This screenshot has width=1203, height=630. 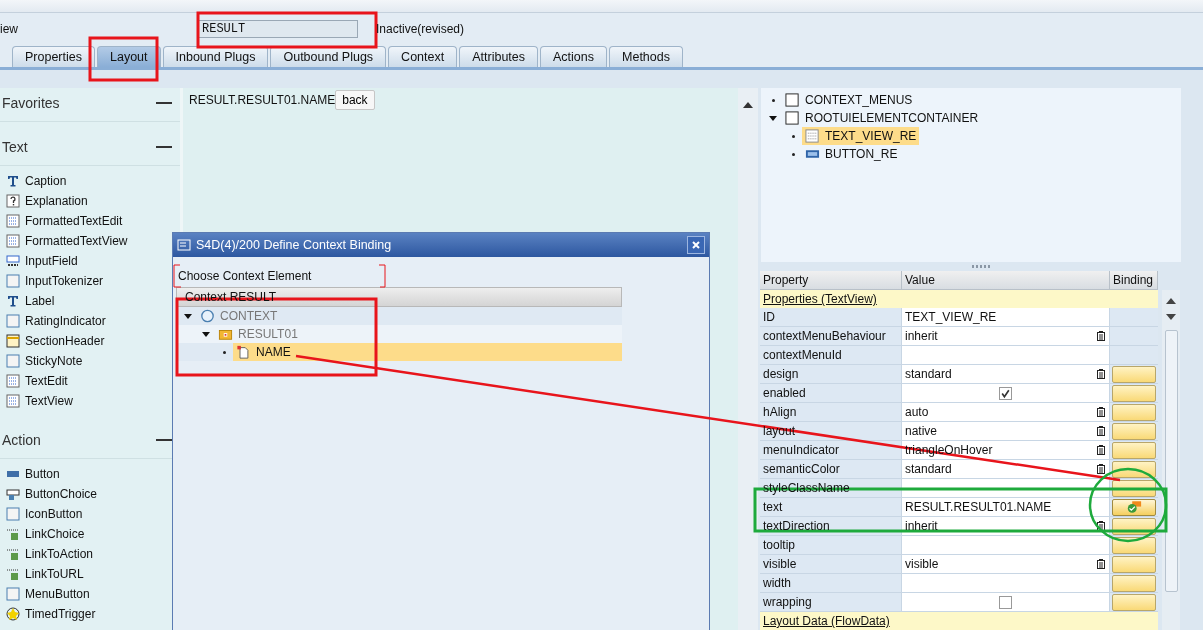 What do you see at coordinates (780, 412) in the screenshot?
I see `property-name: hAlign` at bounding box center [780, 412].